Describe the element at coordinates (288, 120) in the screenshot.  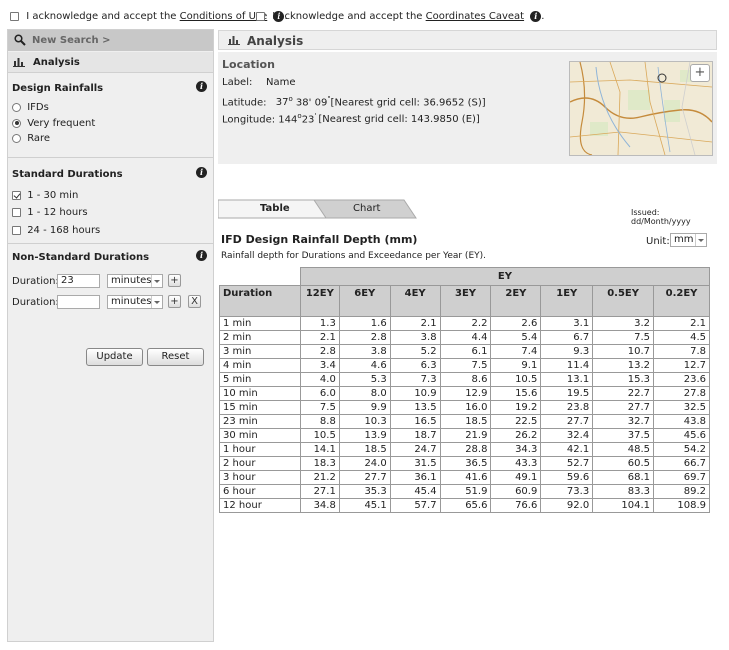
I see `longitude-degrees: 144` at that location.